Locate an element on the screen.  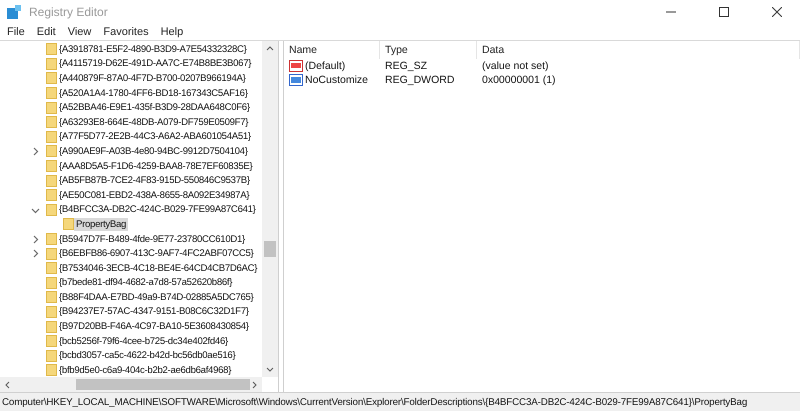
status-path: Computer\HKEY_LOCAL_MACHINE\SOFTWARE\Microsoft\Windows\CurrentVersion\Explorer\FolderDescriptions\{B4BFCC3A-DB2C-424C-B029-7FE99A87C641}\PropertyBag is located at coordinates (374, 402).